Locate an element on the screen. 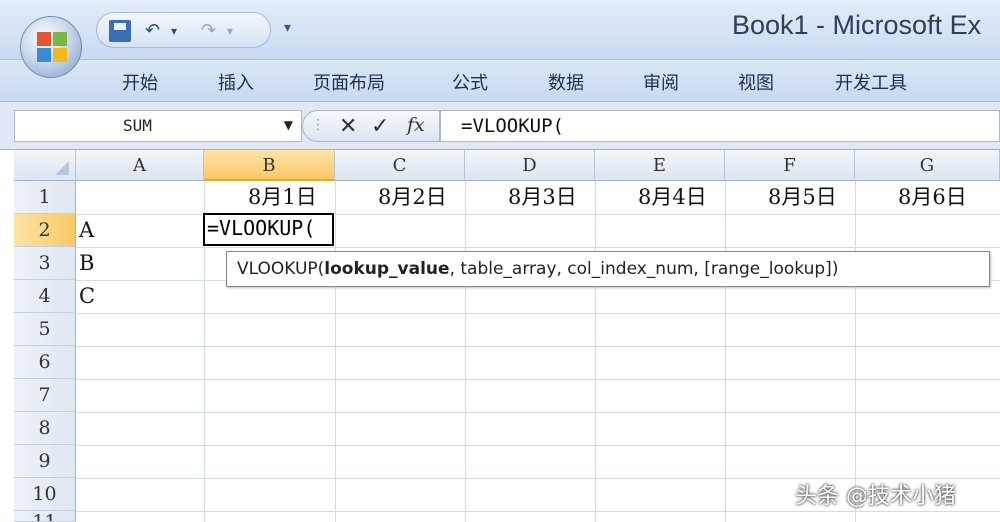 The image size is (1000, 522). column-header-e: E is located at coordinates (660, 165).